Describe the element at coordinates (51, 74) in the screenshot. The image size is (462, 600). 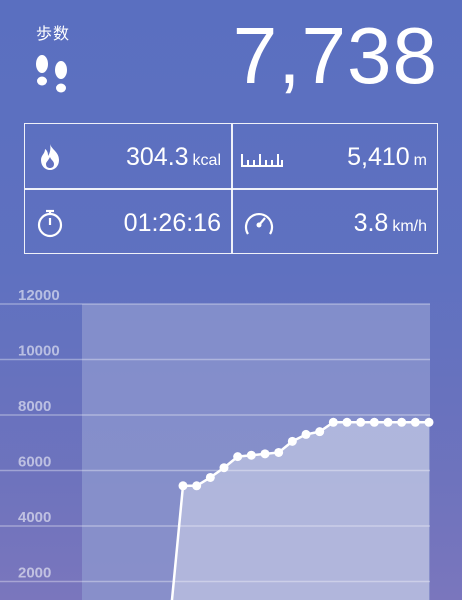
I see `footprints-icon` at that location.